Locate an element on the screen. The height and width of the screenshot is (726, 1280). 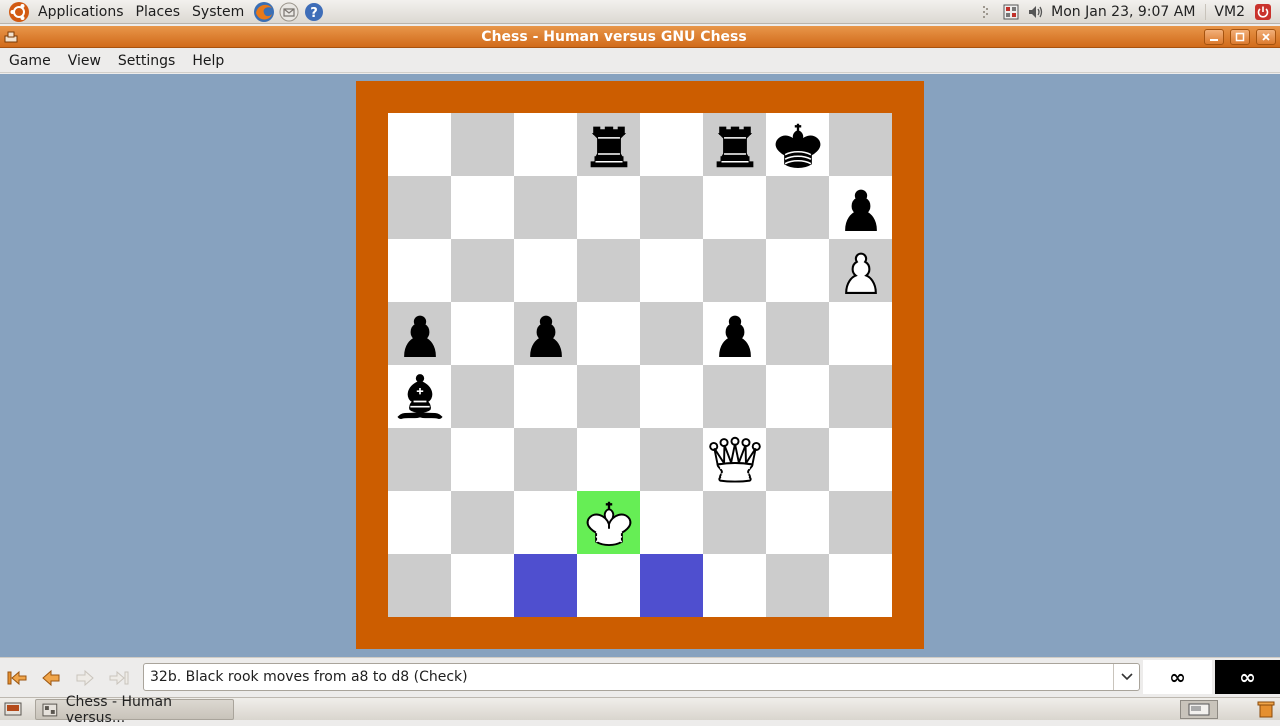
square-d5 is located at coordinates (608, 333).